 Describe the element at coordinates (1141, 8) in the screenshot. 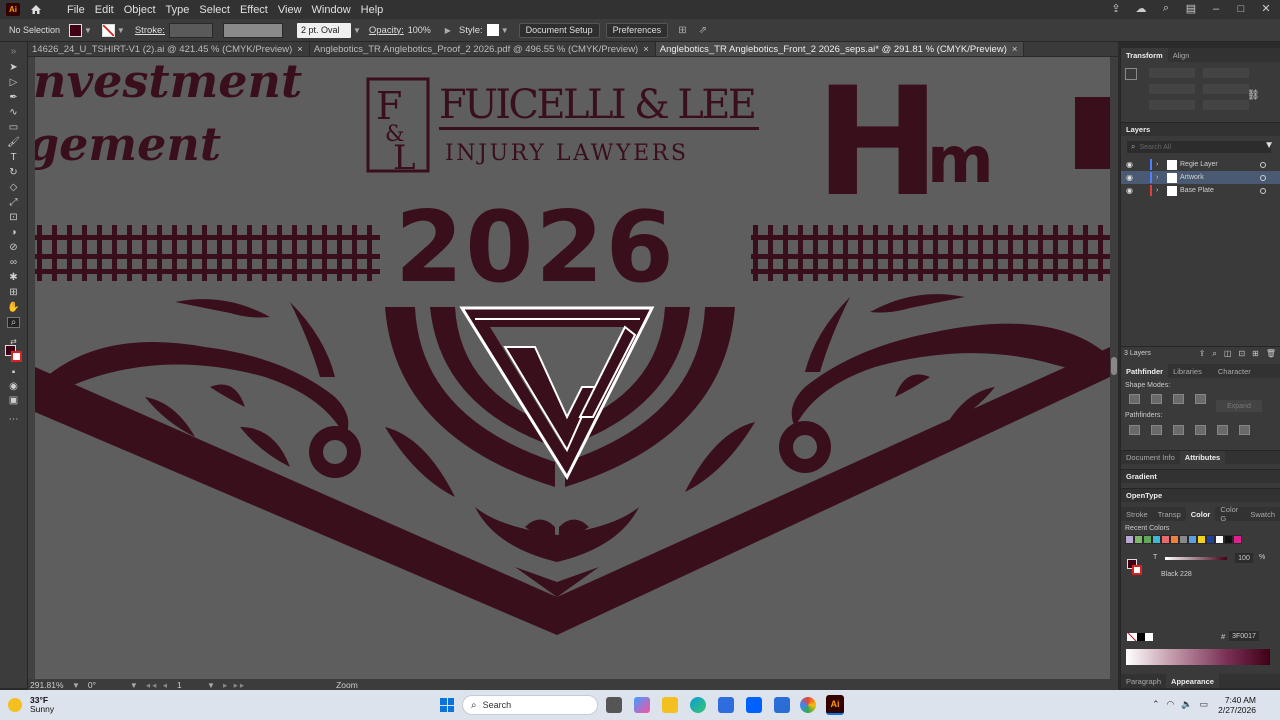

I see `cloud-icon: ☁` at that location.